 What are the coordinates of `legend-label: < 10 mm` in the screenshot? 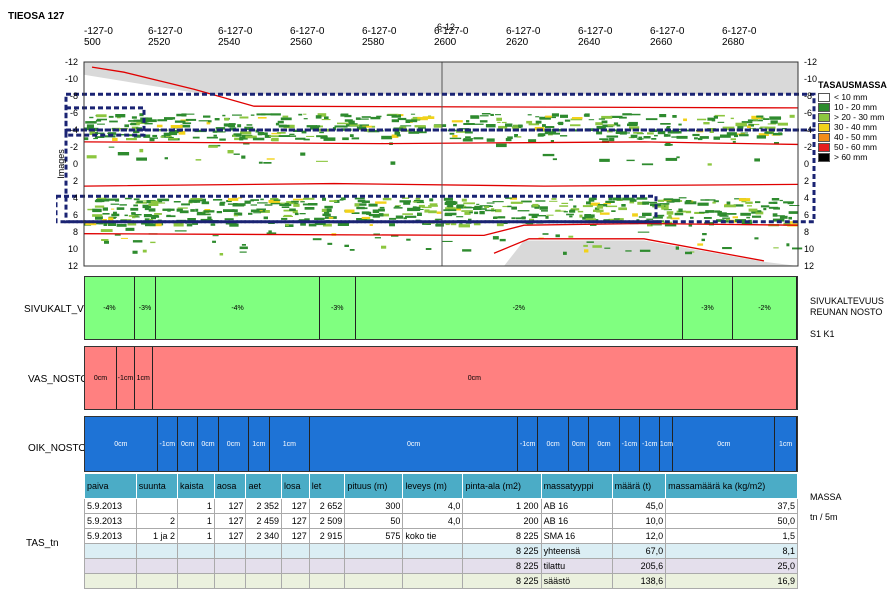 It's located at (851, 97).